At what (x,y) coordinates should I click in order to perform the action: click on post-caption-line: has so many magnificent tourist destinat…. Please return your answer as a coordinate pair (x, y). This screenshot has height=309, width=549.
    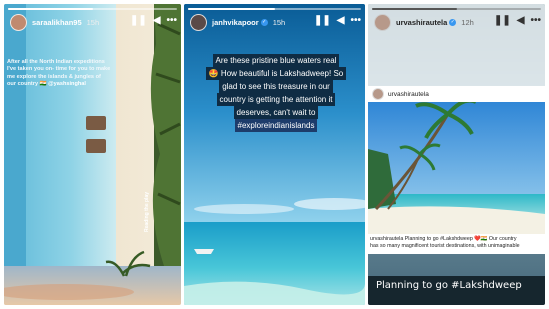
    Looking at the image, I should click on (445, 246).